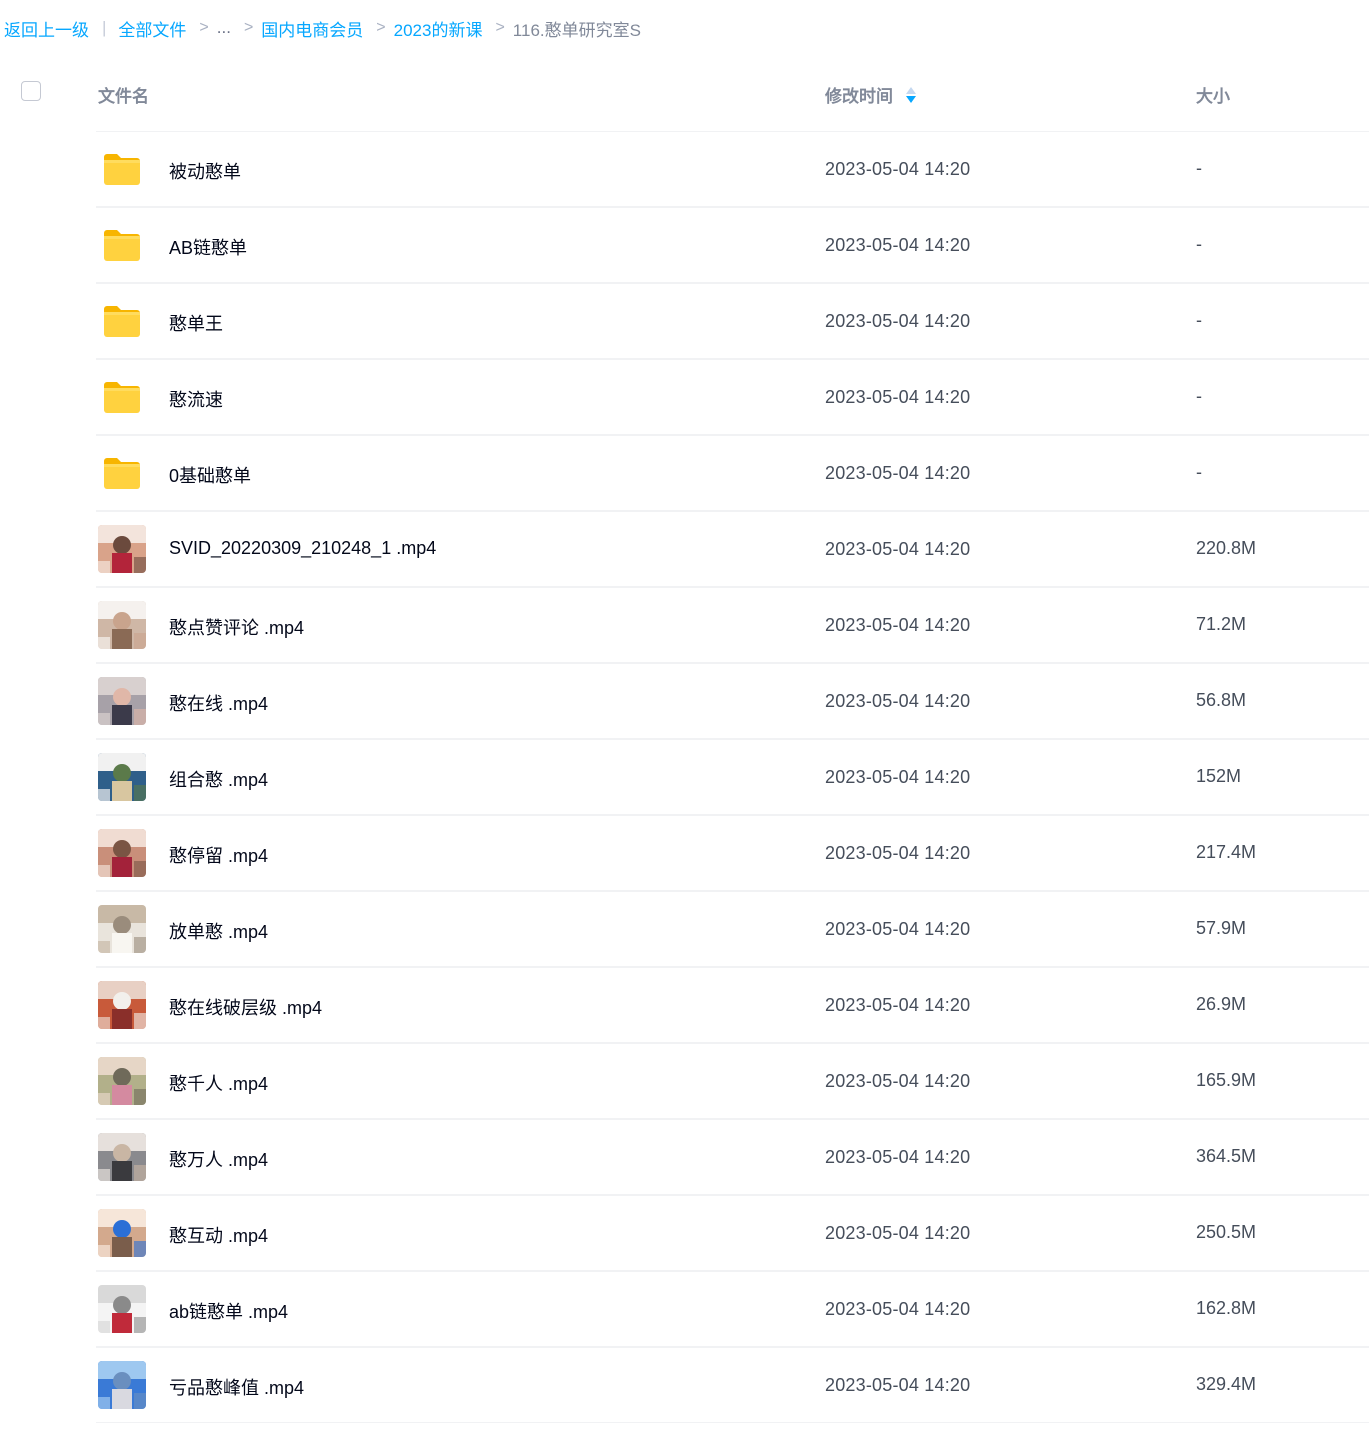 This screenshot has width=1369, height=1445. What do you see at coordinates (1226, 1384) in the screenshot?
I see `file-size: 329.4M` at bounding box center [1226, 1384].